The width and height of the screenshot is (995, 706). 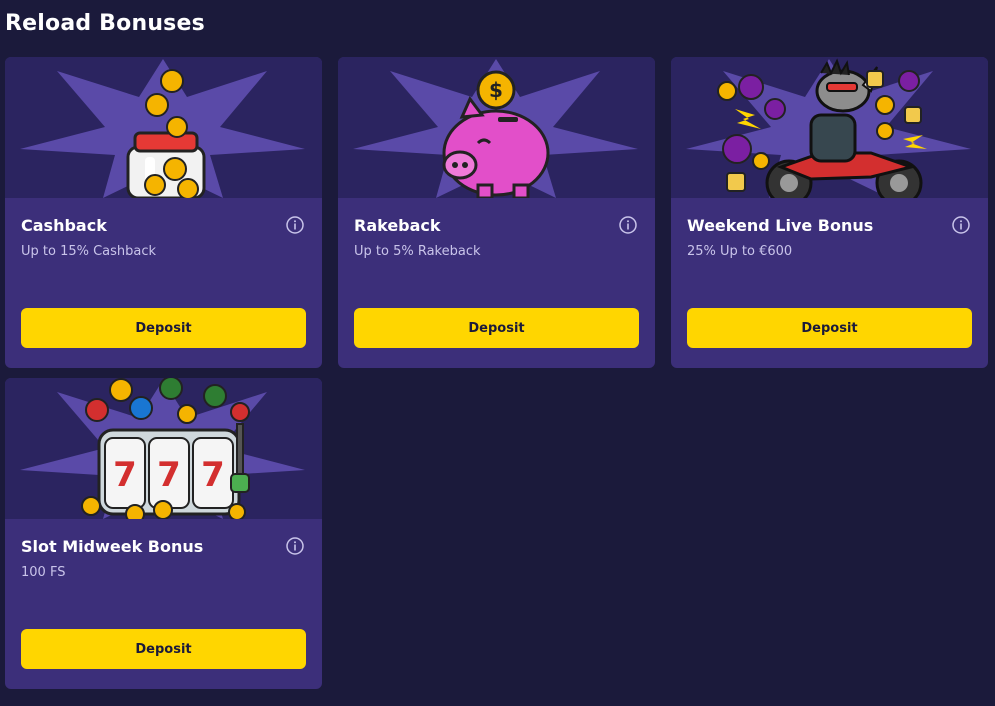 I want to click on bonus-card-body: Rakeback Up to 5% Rakeback Deposit, so click(x=496, y=283).